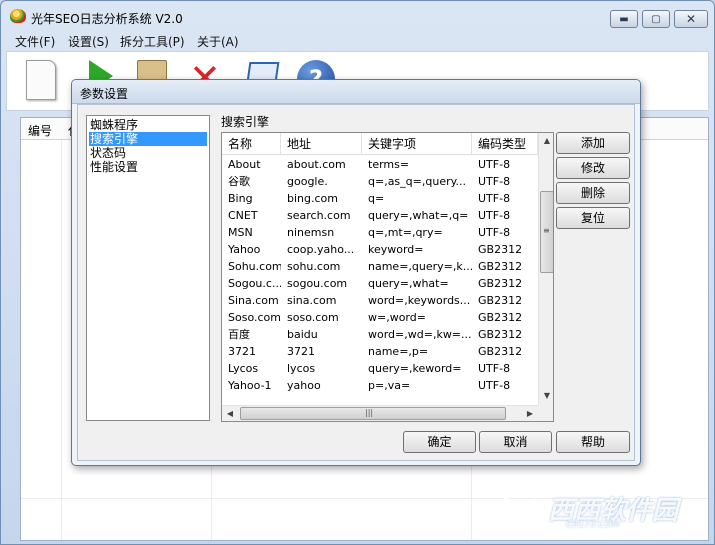  What do you see at coordinates (239, 181) in the screenshot?
I see `cell-name: 谷歌` at bounding box center [239, 181].